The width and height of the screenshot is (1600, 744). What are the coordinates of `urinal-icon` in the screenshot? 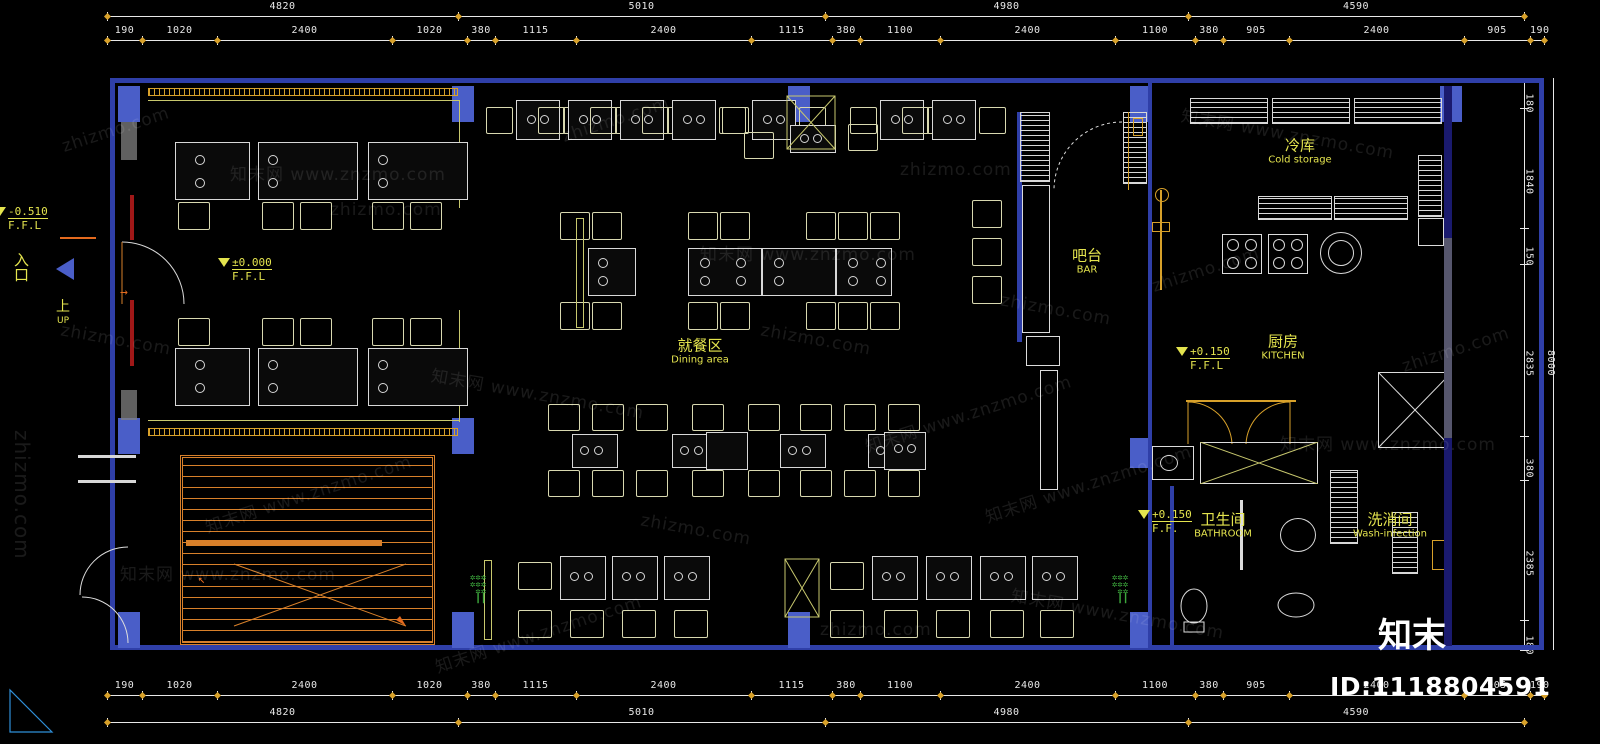 It's located at (1296, 605).